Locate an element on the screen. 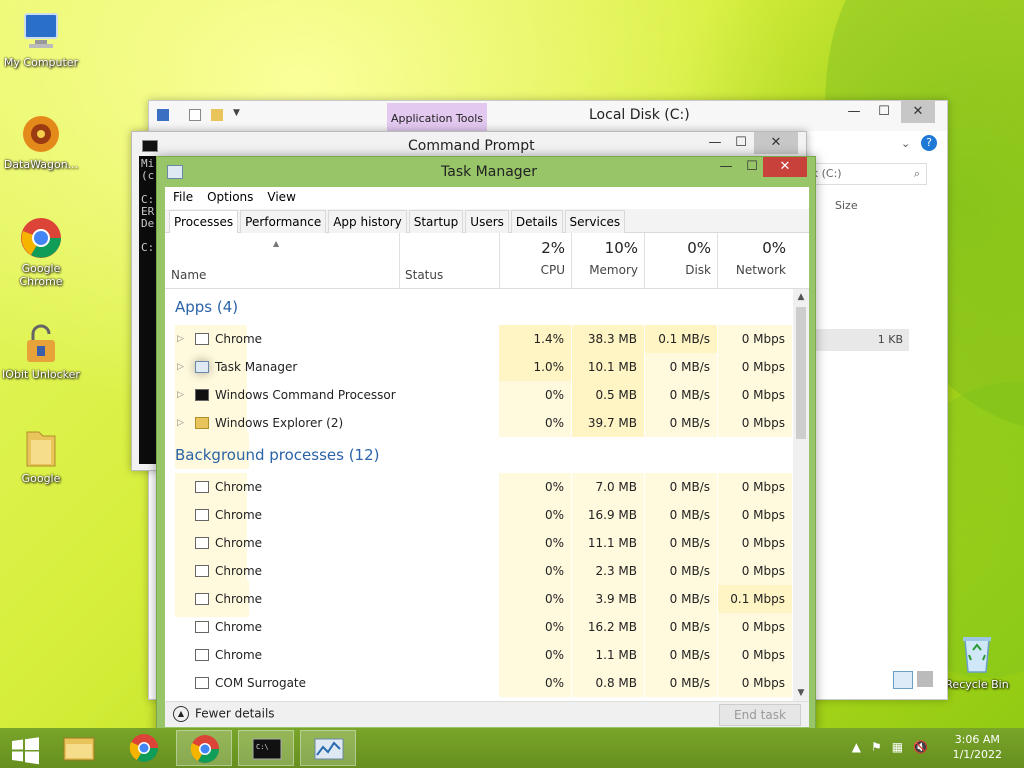 The height and width of the screenshot is (768, 1024). volume-muted-icon: 🔇 is located at coordinates (920, 747).